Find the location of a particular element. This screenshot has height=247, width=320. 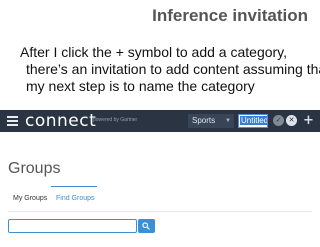

category-name-value: Untitled is located at coordinates (254, 120).